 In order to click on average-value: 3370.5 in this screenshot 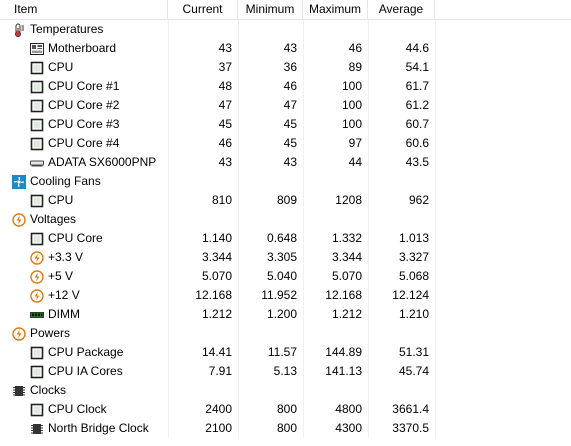, I will do `click(410, 428)`.